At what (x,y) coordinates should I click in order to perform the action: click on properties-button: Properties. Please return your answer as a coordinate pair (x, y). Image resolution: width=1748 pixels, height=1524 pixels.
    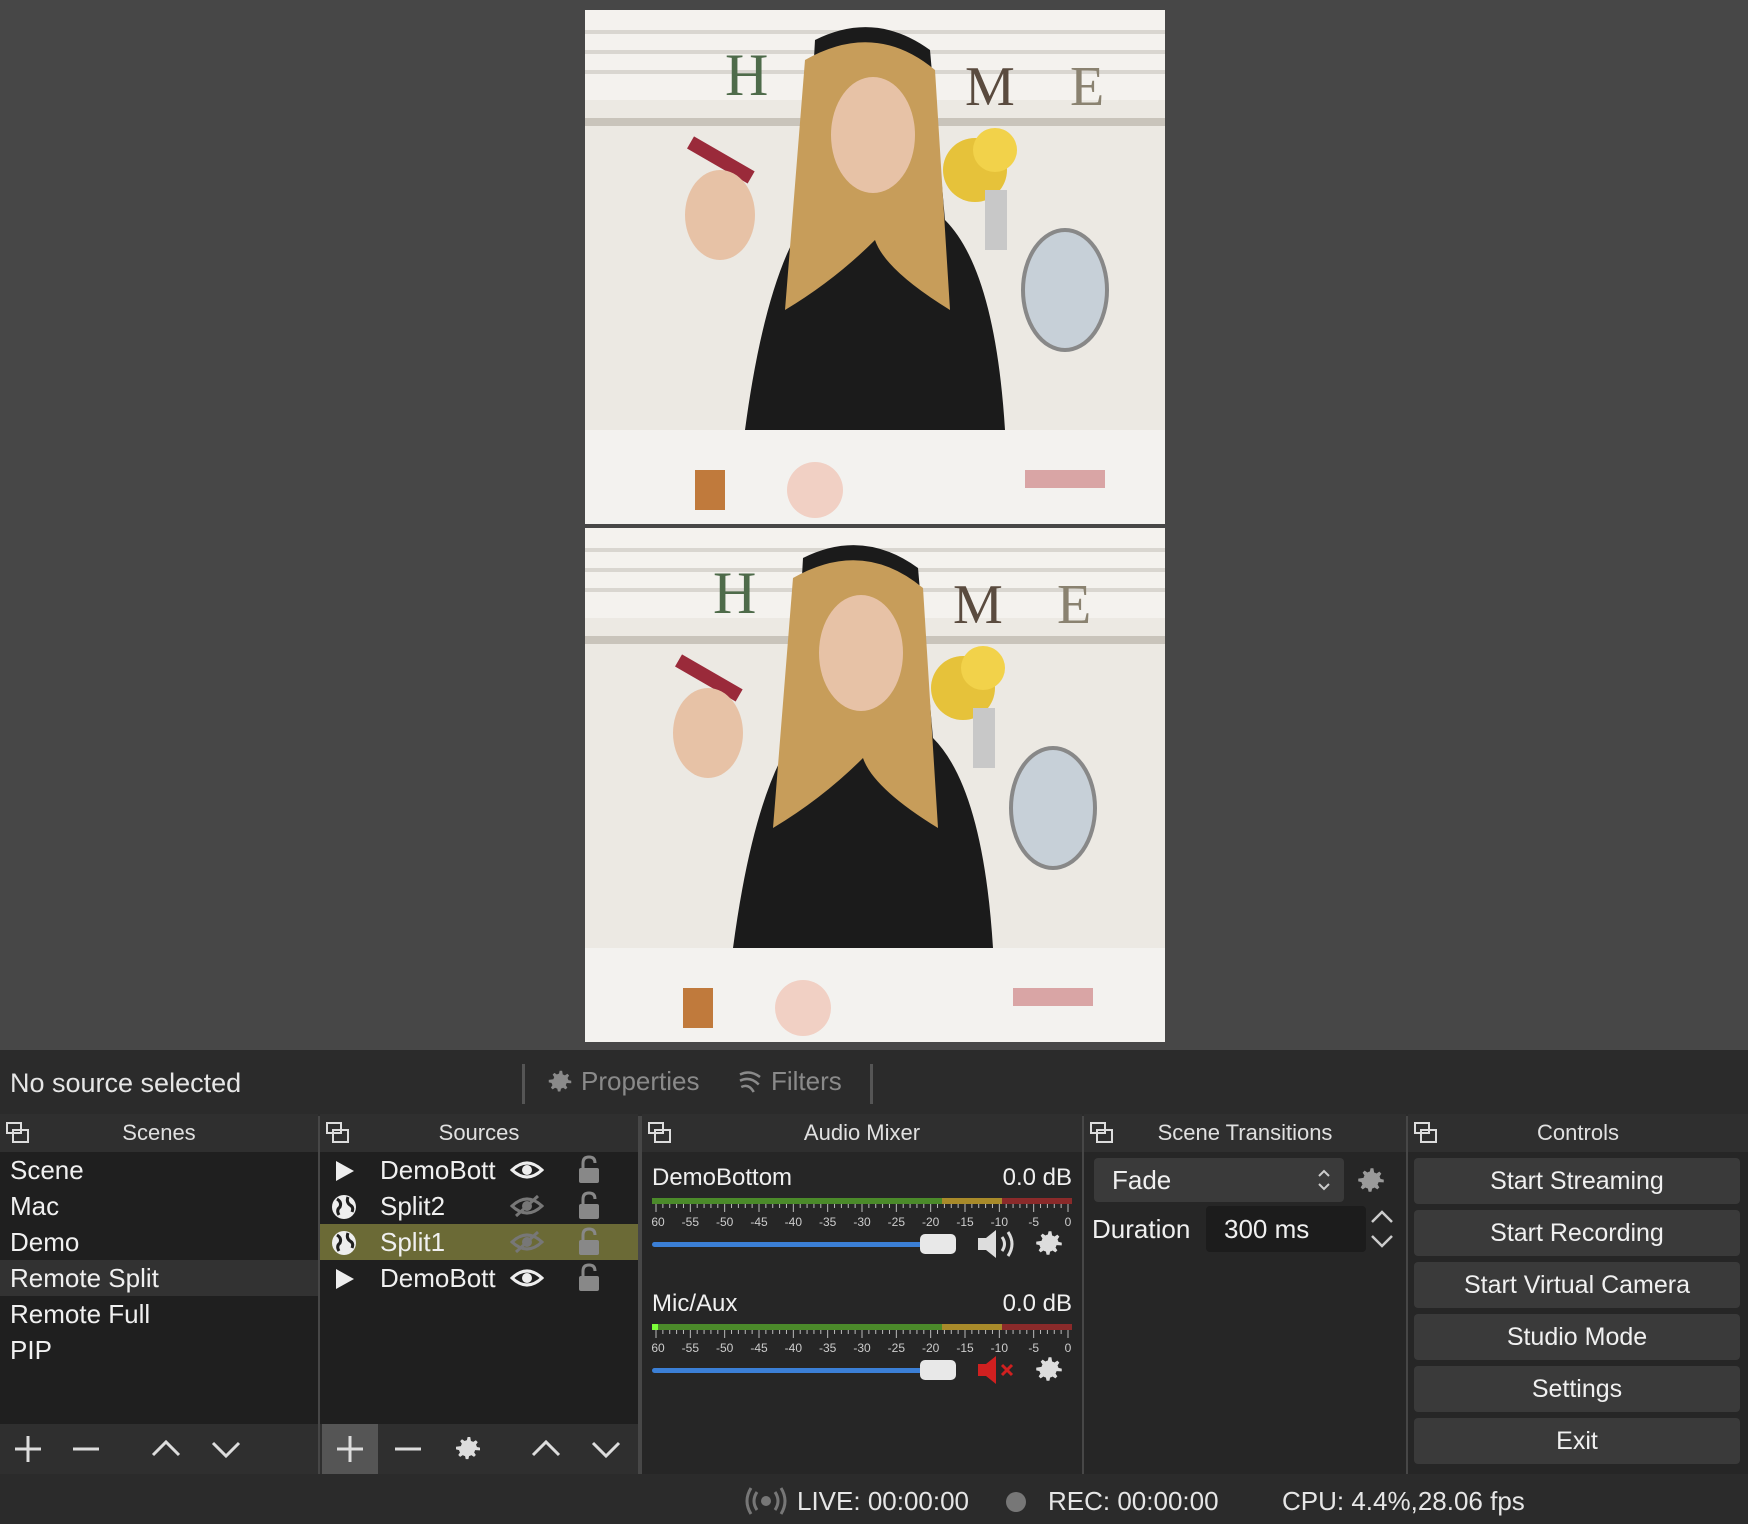
    Looking at the image, I should click on (622, 1081).